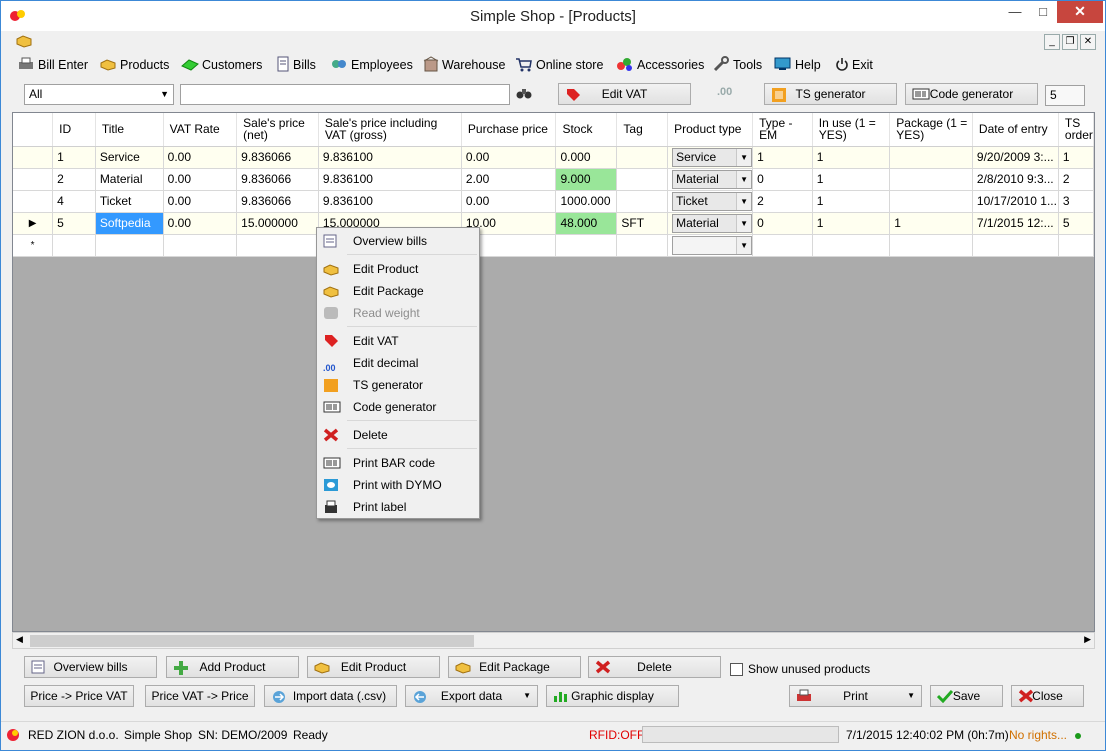 The width and height of the screenshot is (1106, 751). Describe the element at coordinates (221, 65) in the screenshot. I see `menu-customers: Customers` at that location.